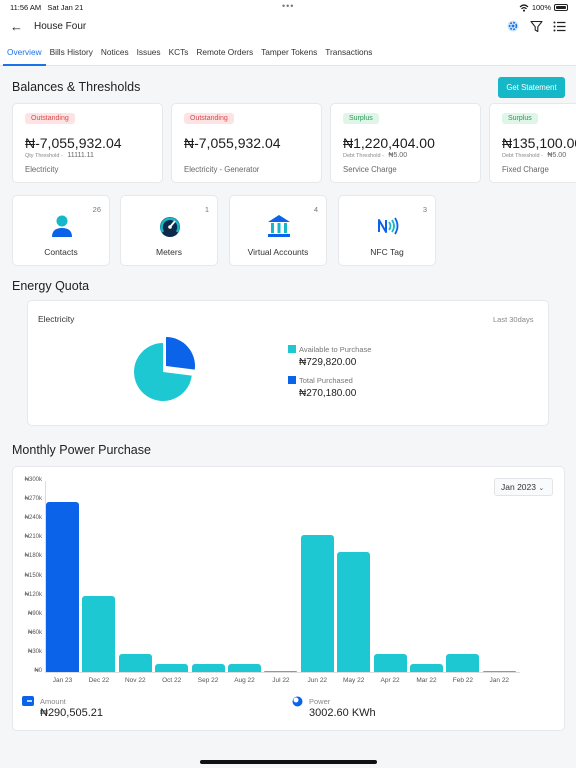  Describe the element at coordinates (33, 556) in the screenshot. I see `y-tick-label: ₦180k` at that location.